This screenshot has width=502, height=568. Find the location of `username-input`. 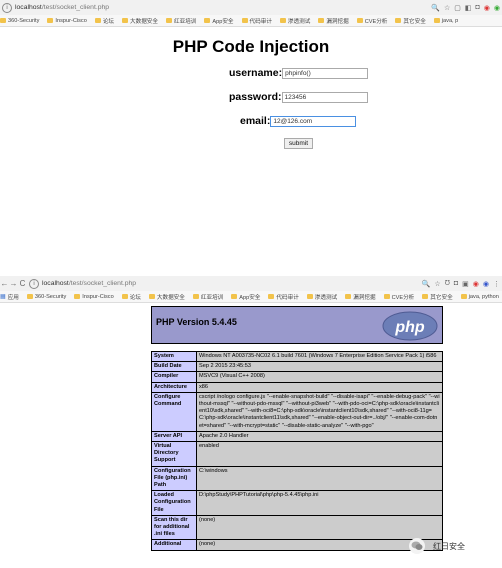

username-input is located at coordinates (325, 73).